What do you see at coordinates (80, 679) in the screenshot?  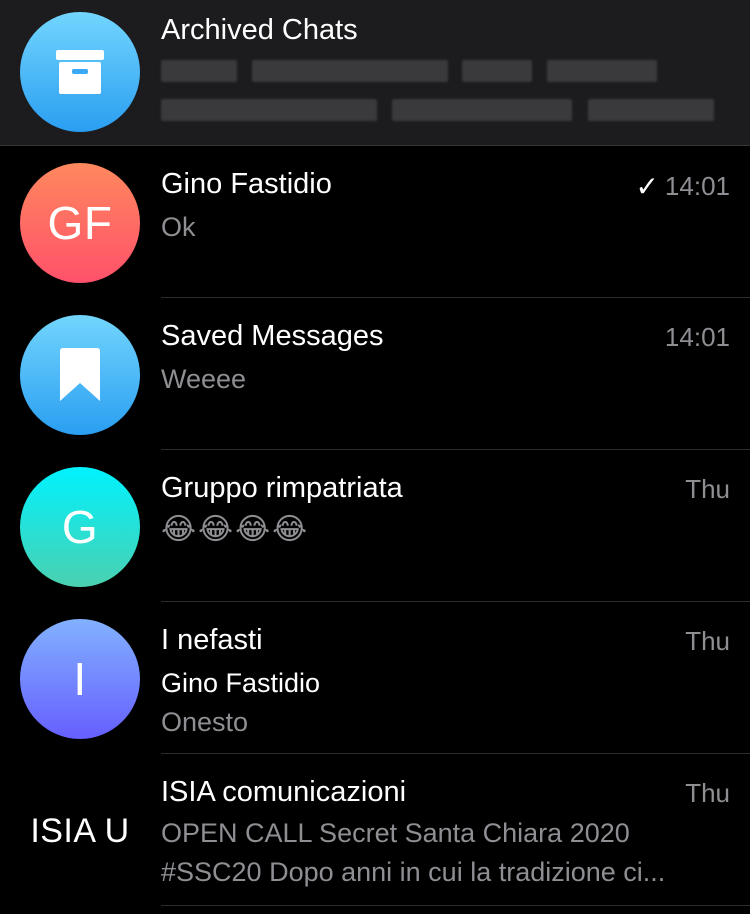 I see `avatar: I` at bounding box center [80, 679].